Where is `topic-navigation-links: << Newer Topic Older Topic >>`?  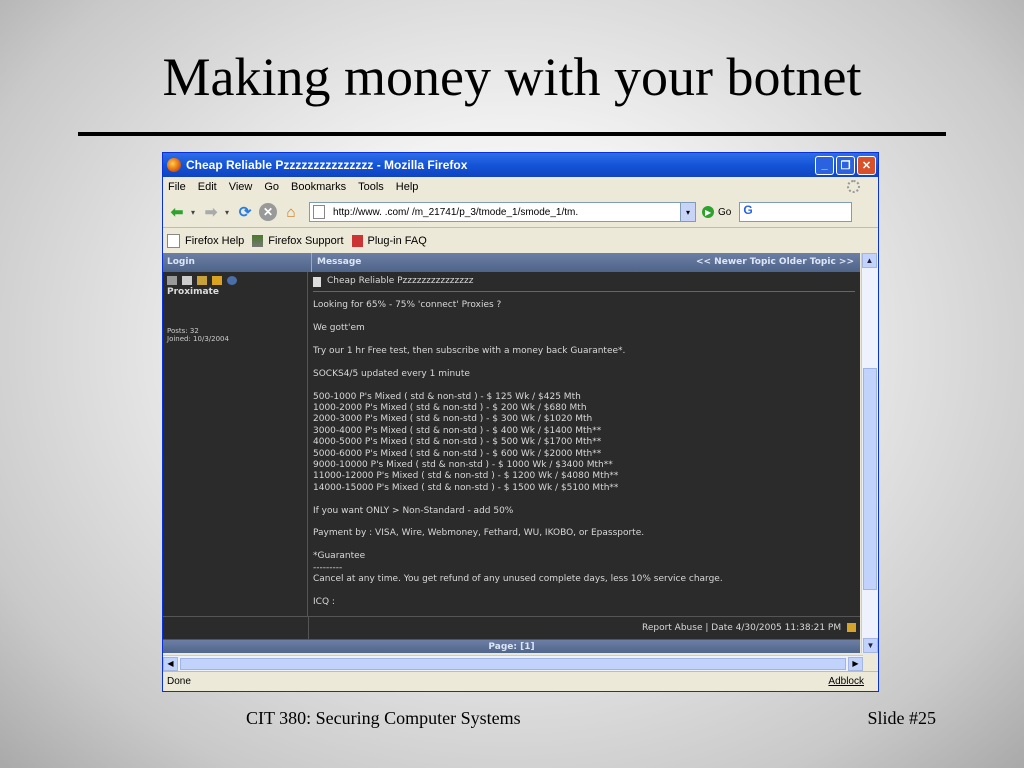 topic-navigation-links: << Newer Topic Older Topic >> is located at coordinates (778, 262).